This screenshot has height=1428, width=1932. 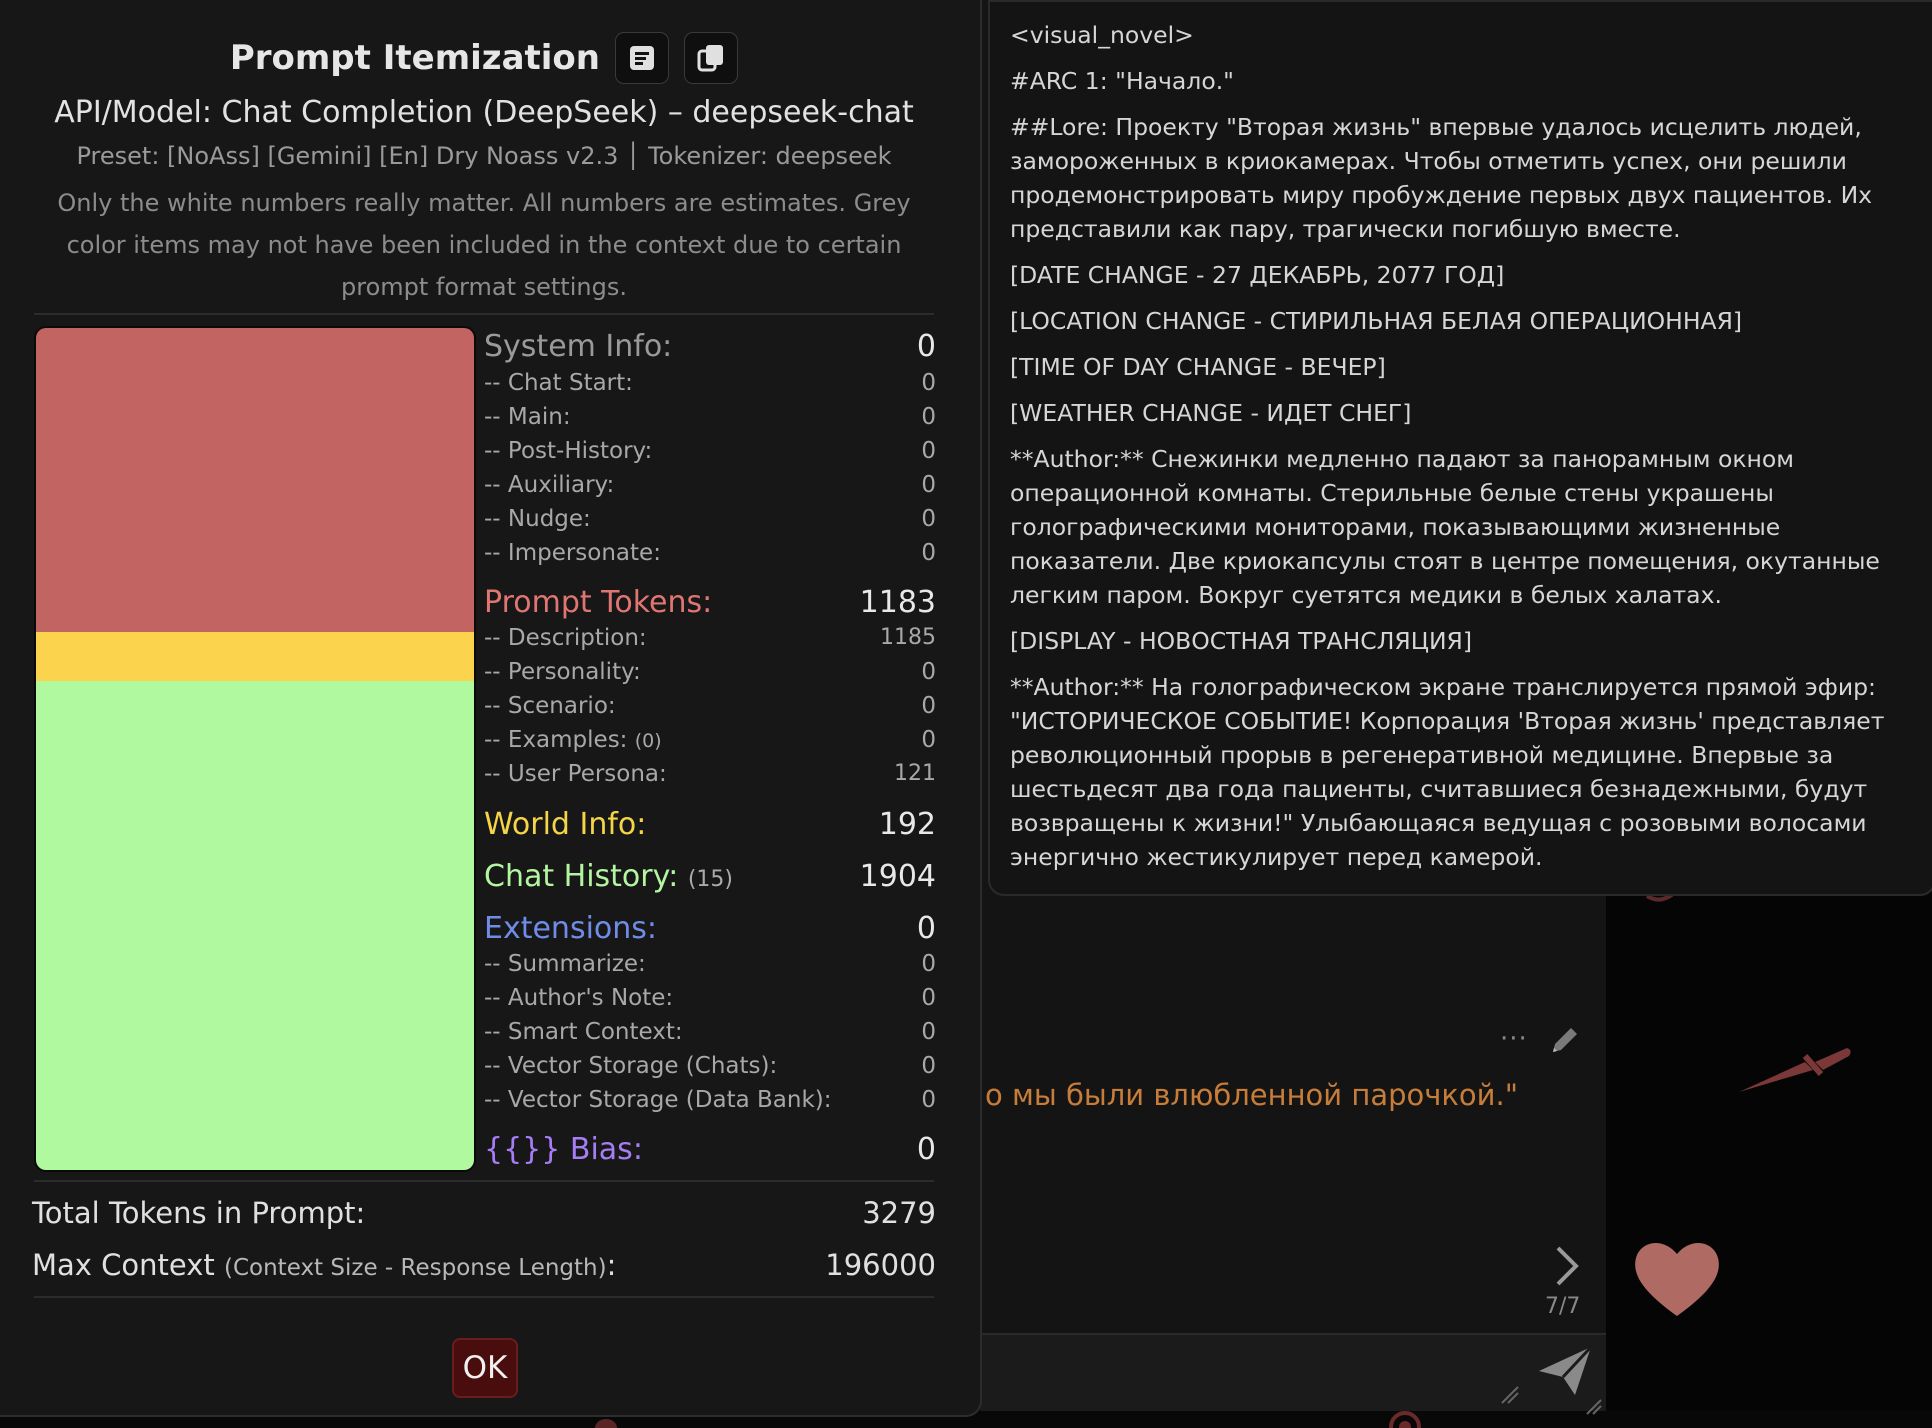 What do you see at coordinates (565, 638) in the screenshot?
I see `subitem-label: -- Description:` at bounding box center [565, 638].